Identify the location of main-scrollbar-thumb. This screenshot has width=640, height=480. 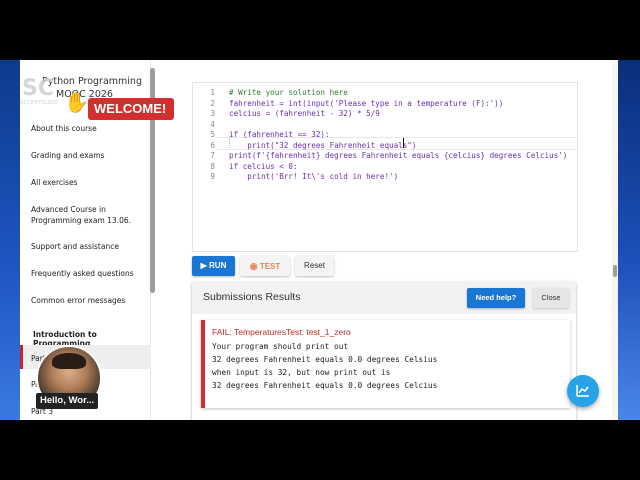
(615, 271).